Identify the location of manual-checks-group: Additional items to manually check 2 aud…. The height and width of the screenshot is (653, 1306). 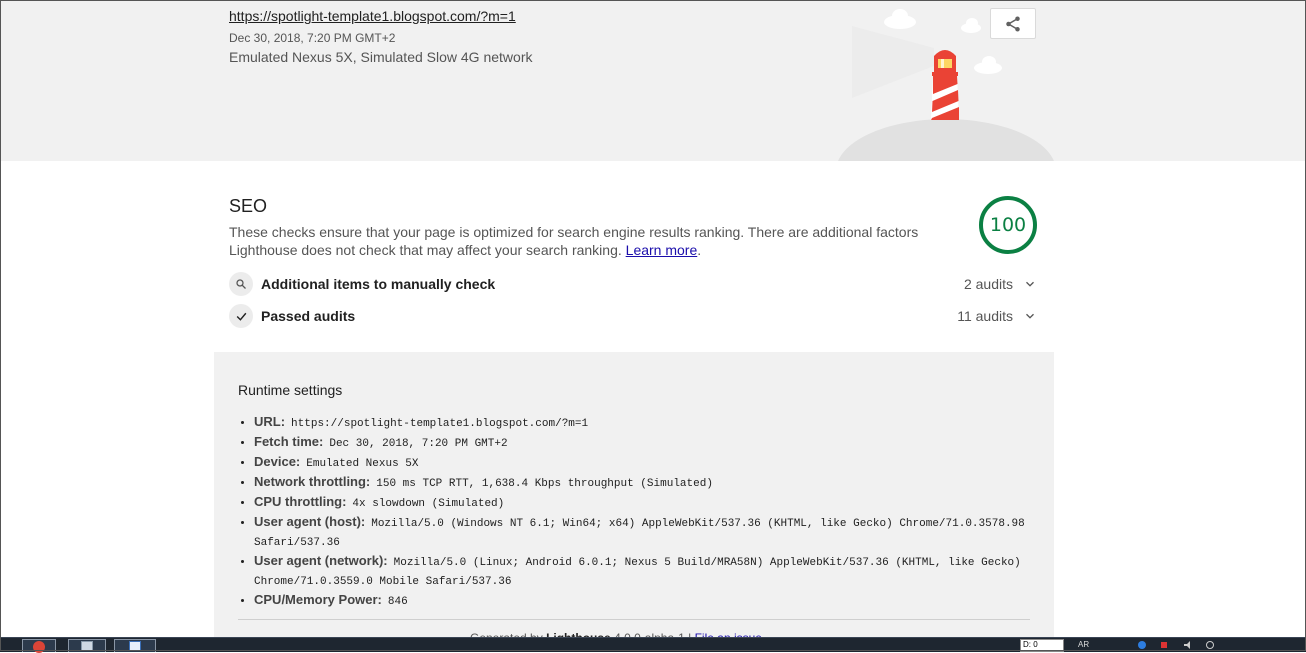
(633, 284).